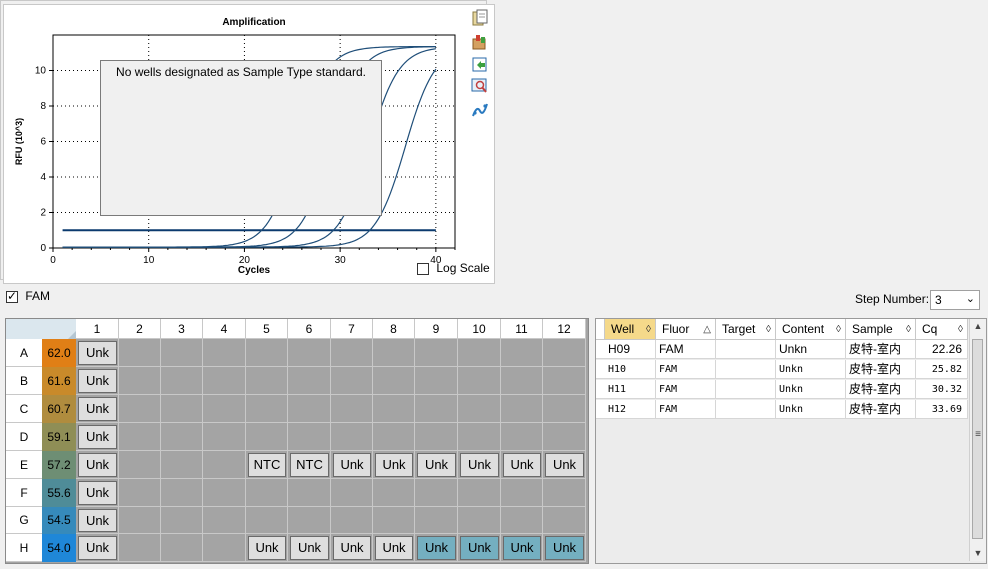 The width and height of the screenshot is (988, 569). Describe the element at coordinates (24, 465) in the screenshot. I see `row-header-E: E` at that location.